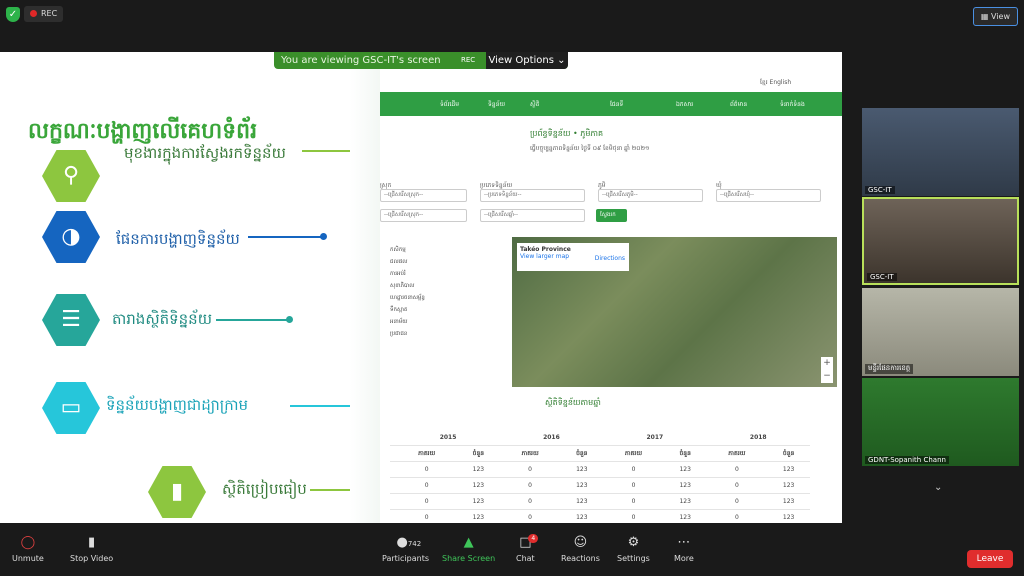 The image size is (1024, 576). Describe the element at coordinates (264, 489) in the screenshot. I see `feature-label: ស្ថិតិប្រៀបធៀប` at that location.